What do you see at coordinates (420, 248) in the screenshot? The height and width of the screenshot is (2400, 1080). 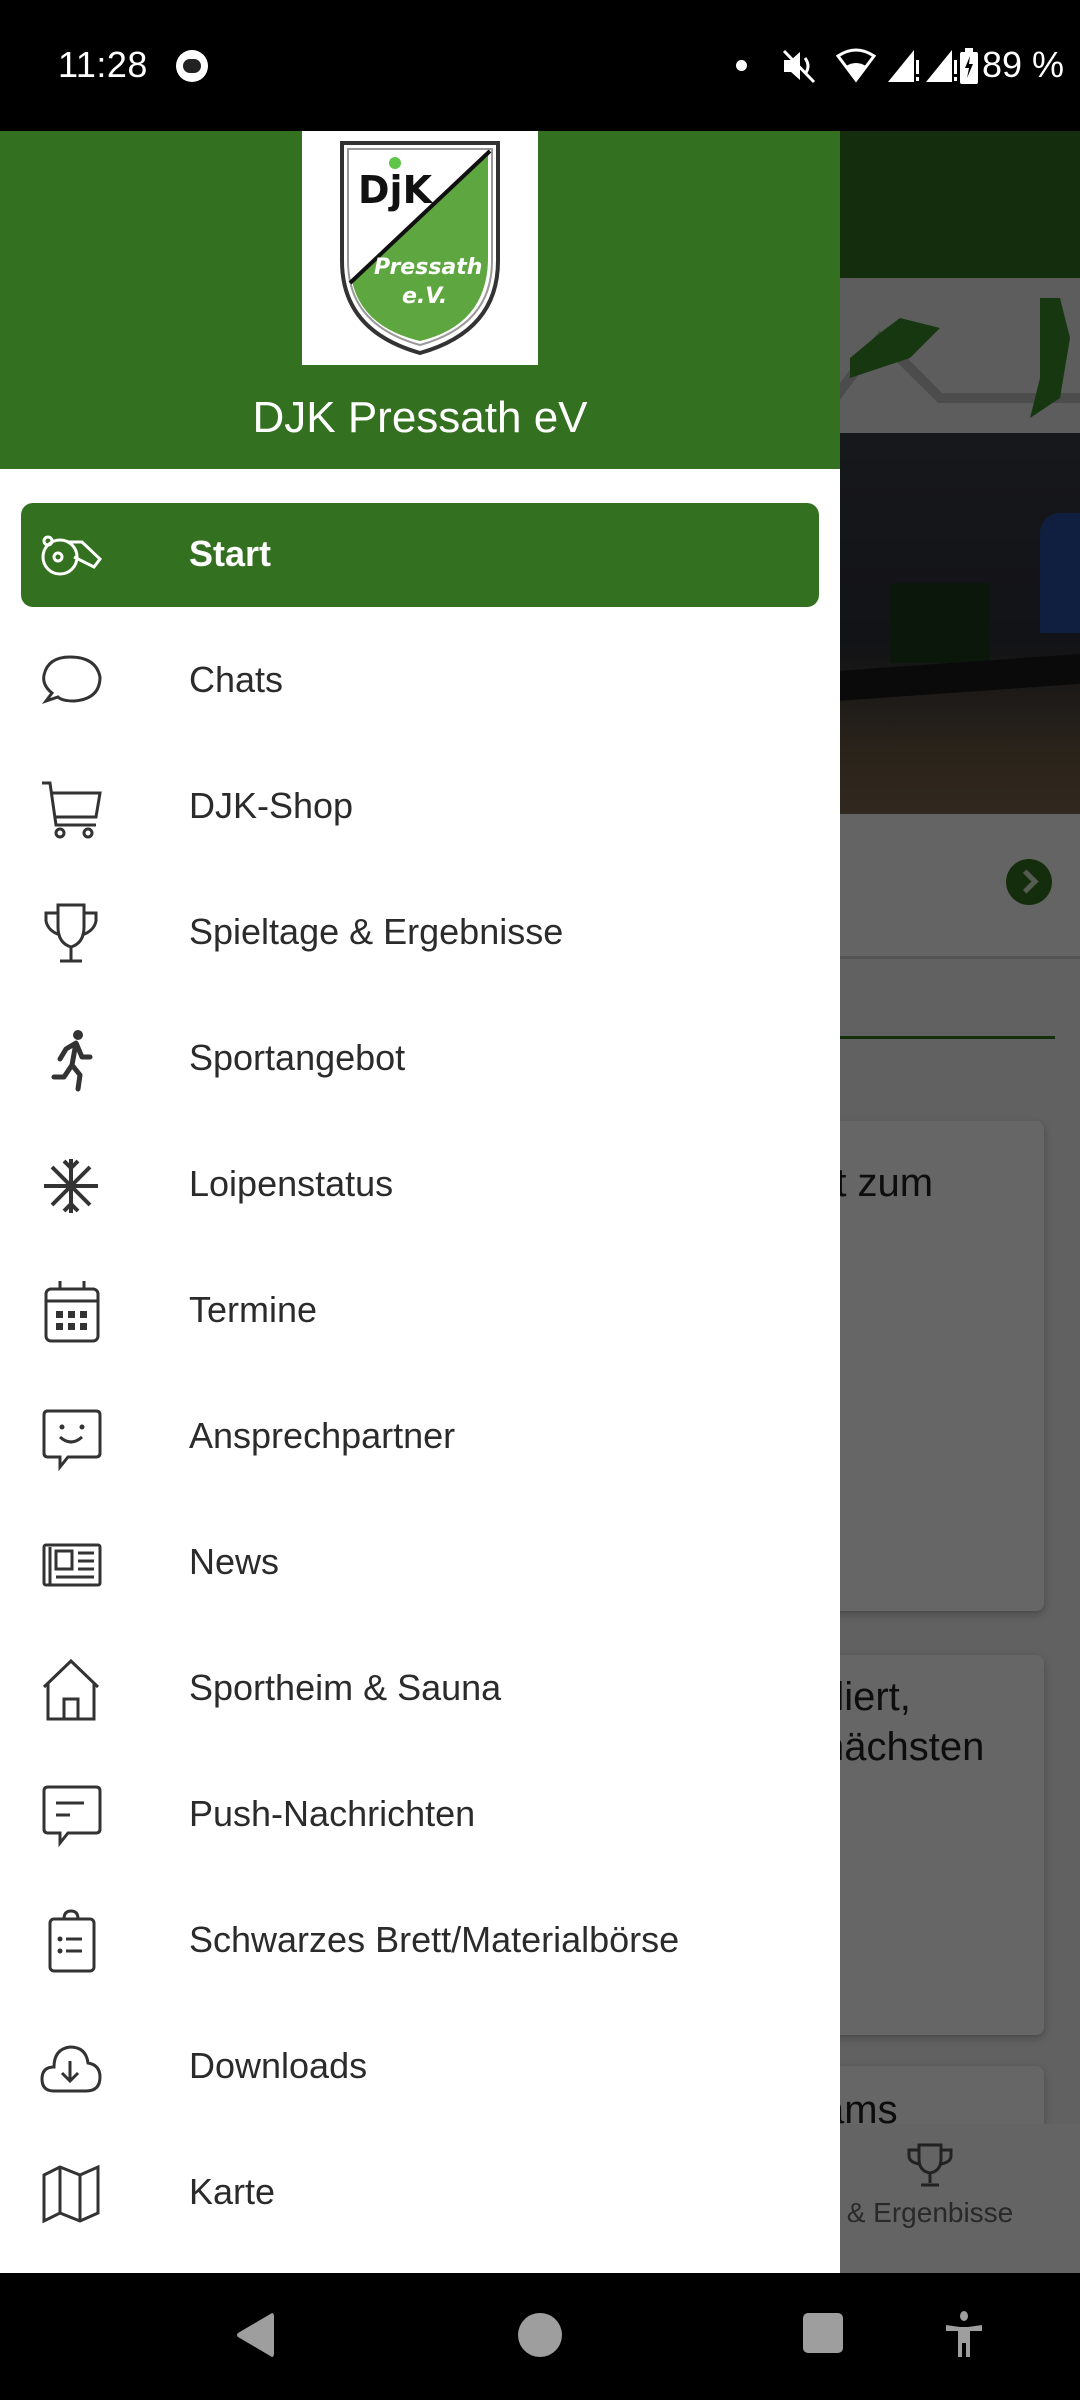 I see `club-logo: DjK Pressath e.V.` at bounding box center [420, 248].